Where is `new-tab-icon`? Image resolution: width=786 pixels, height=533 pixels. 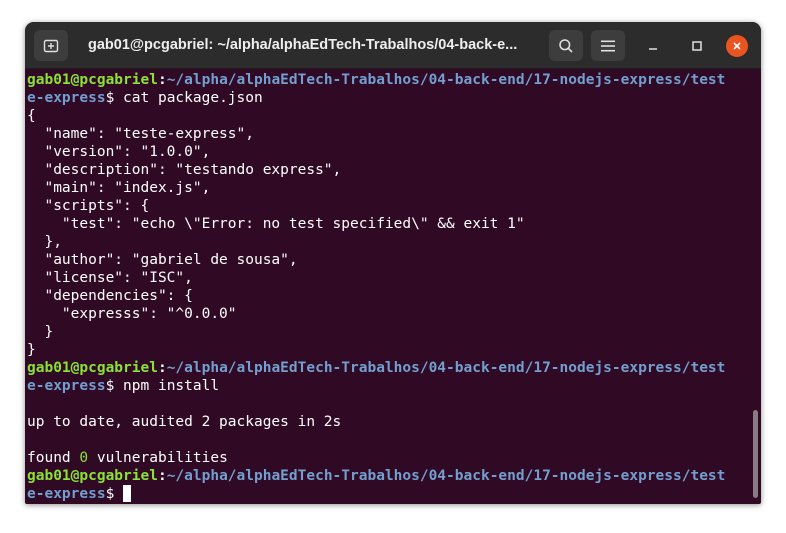
new-tab-icon is located at coordinates (51, 45).